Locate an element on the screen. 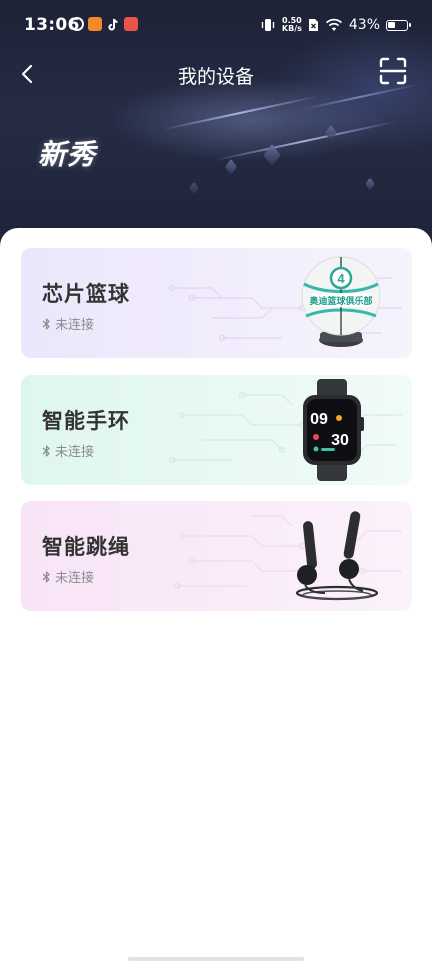  vibrate-icon is located at coordinates (268, 25).